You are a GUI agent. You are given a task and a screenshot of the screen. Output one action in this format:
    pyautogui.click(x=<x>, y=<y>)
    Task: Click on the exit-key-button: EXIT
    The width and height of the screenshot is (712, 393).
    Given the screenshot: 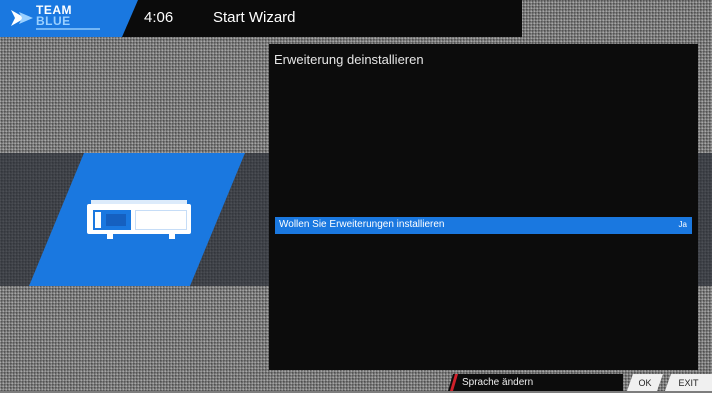 What is the action you would take?
    pyautogui.click(x=688, y=382)
    